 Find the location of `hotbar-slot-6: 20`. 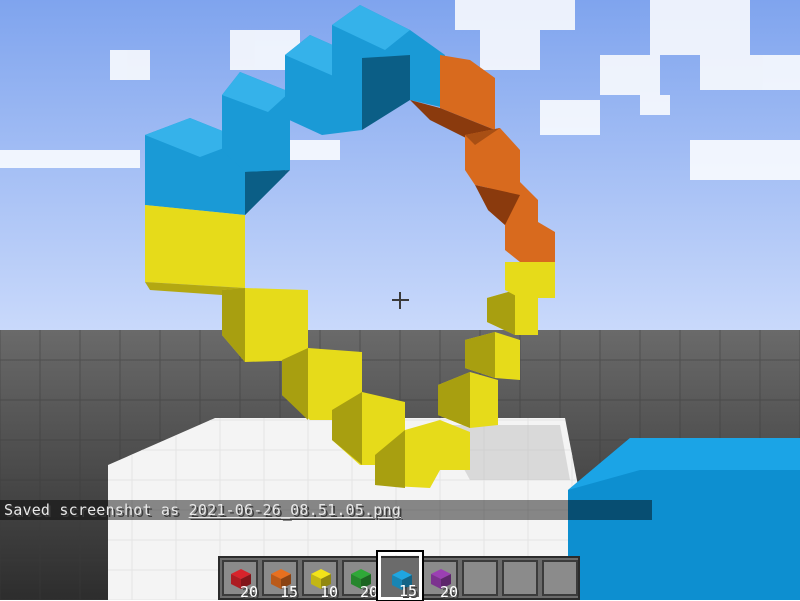

hotbar-slot-6: 20 is located at coordinates (440, 580).